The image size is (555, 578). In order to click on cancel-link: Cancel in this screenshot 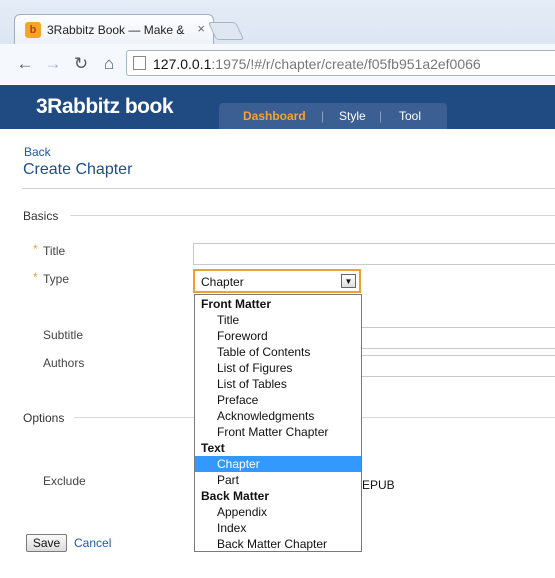, I will do `click(92, 543)`.